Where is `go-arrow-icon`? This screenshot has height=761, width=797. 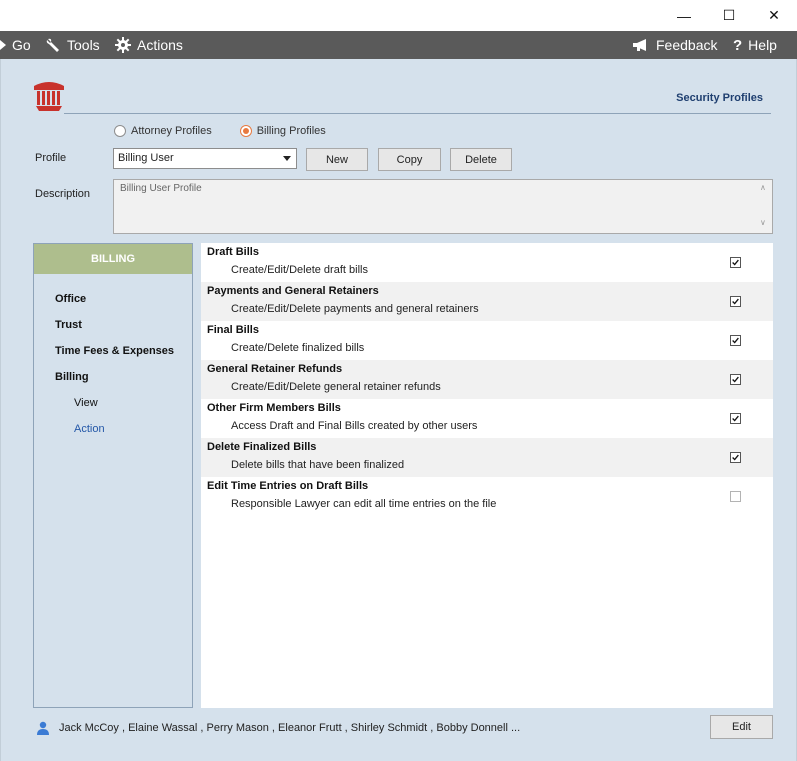 go-arrow-icon is located at coordinates (3, 45).